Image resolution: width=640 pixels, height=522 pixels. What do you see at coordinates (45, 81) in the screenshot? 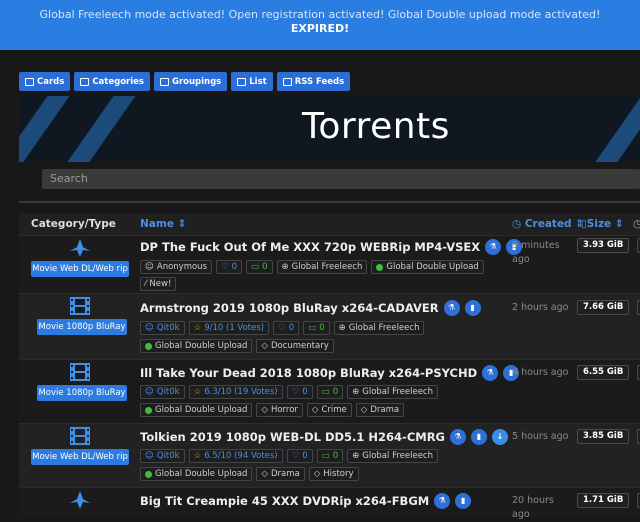
I see `cards-view-button: Cards` at bounding box center [45, 81].